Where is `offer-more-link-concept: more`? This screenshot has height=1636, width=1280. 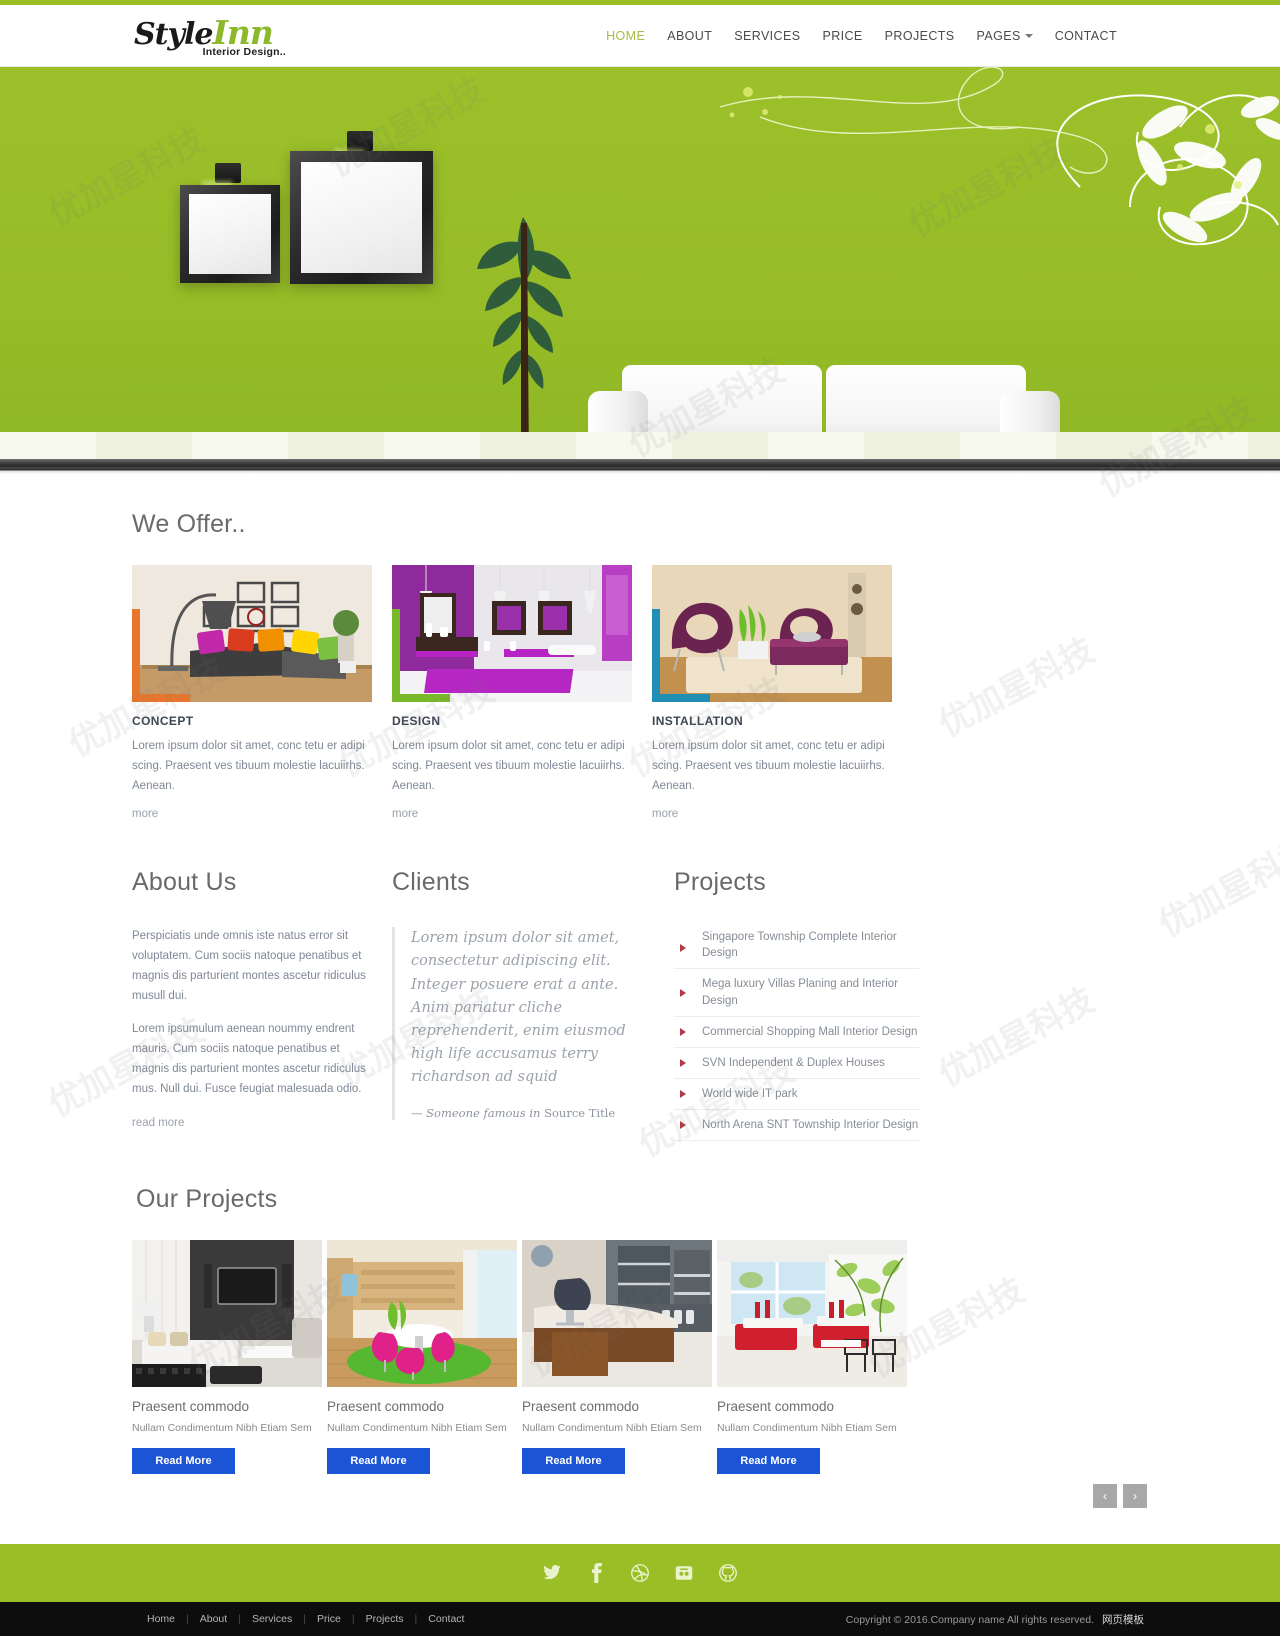 offer-more-link-concept: more is located at coordinates (145, 814).